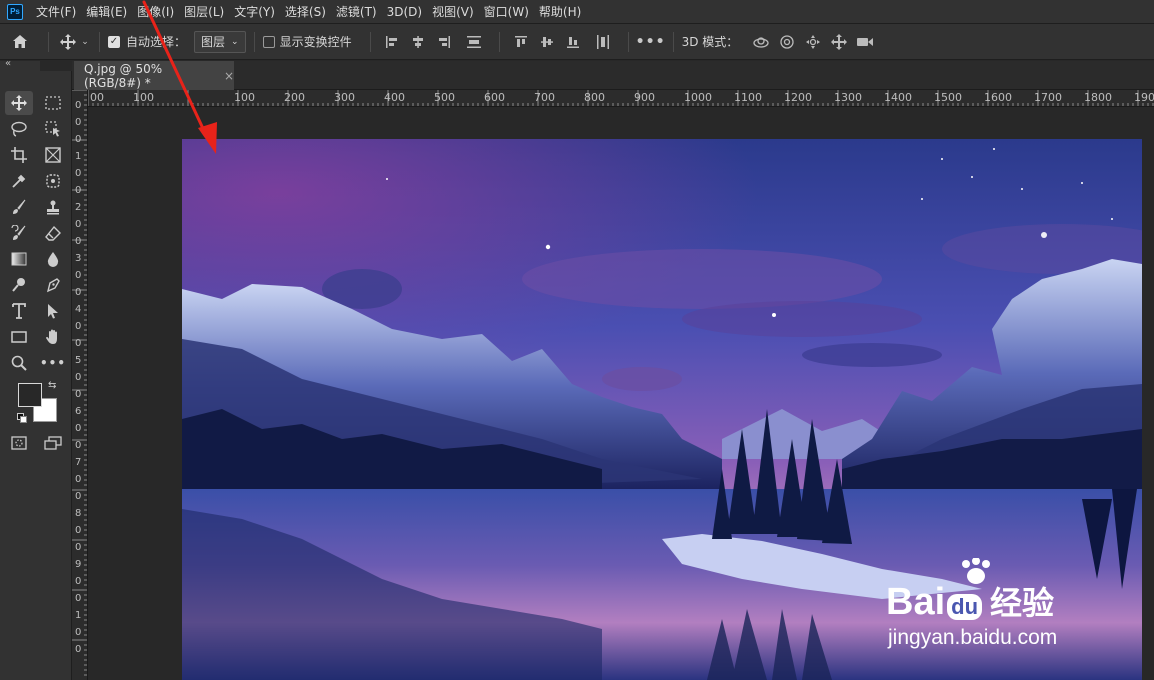 The height and width of the screenshot is (680, 1154). I want to click on align-right-edges-icon, so click(444, 42).